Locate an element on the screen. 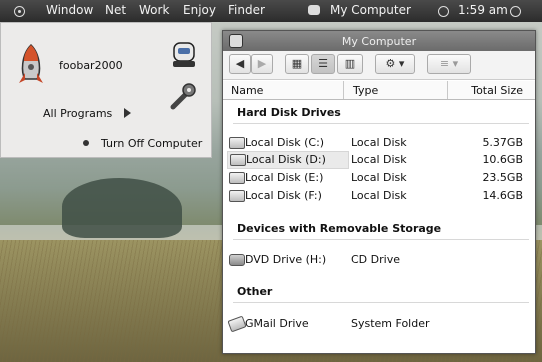  list-item: Local Disk (C:) Local Disk 5.37GB is located at coordinates (377, 143).